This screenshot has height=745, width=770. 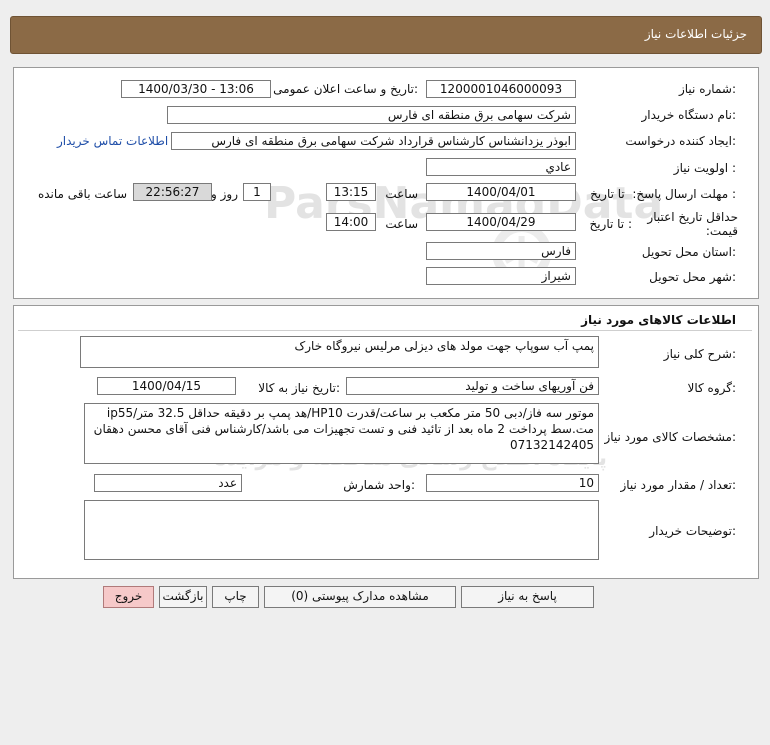 What do you see at coordinates (527, 597) in the screenshot?
I see `reply-button: پاسخ به نیاز` at bounding box center [527, 597].